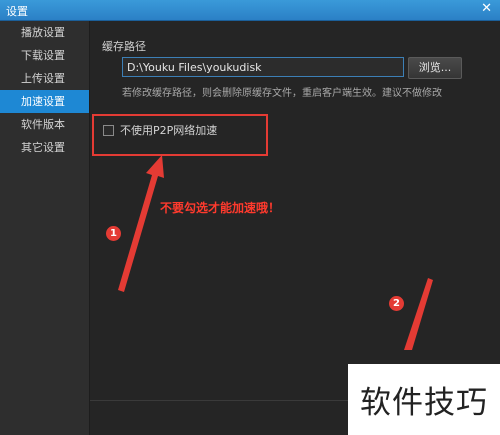 This screenshot has width=500, height=435. I want to click on highlight-box, so click(180, 135).